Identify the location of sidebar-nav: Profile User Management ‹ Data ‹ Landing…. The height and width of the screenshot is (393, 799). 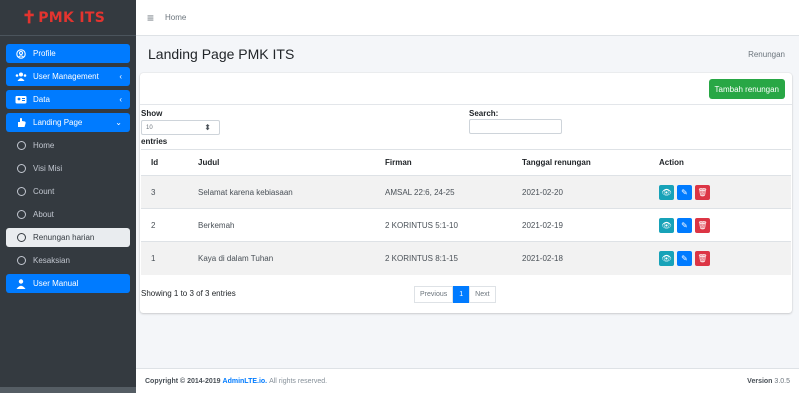
(68, 164).